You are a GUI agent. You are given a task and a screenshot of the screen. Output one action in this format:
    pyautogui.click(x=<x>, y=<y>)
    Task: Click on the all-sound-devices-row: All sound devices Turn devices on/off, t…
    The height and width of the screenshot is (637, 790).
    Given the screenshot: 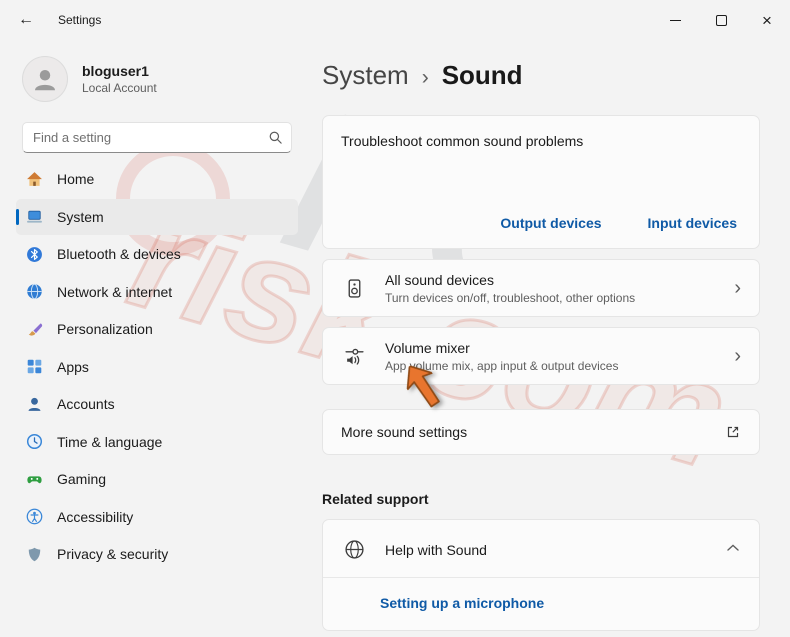 What is the action you would take?
    pyautogui.click(x=541, y=288)
    